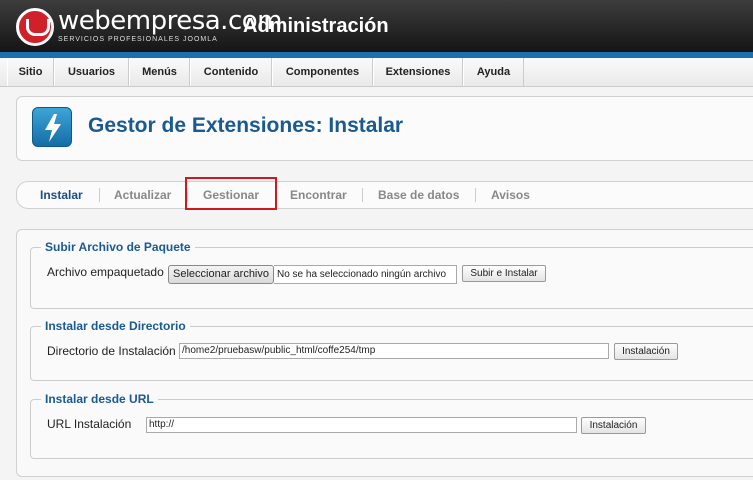  Describe the element at coordinates (105, 272) in the screenshot. I see `package-file-label: Archivo empaquetado` at that location.